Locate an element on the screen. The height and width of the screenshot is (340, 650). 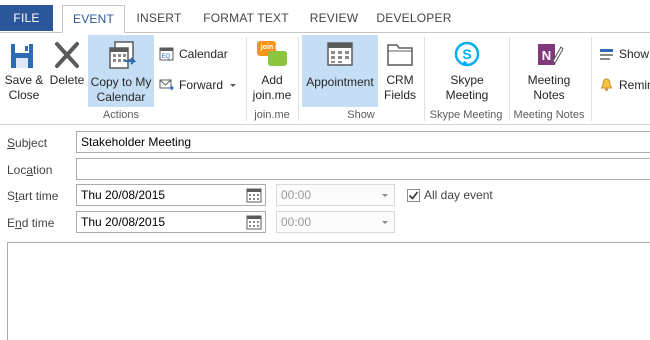
end-time-dropdown-icon is located at coordinates (385, 222).